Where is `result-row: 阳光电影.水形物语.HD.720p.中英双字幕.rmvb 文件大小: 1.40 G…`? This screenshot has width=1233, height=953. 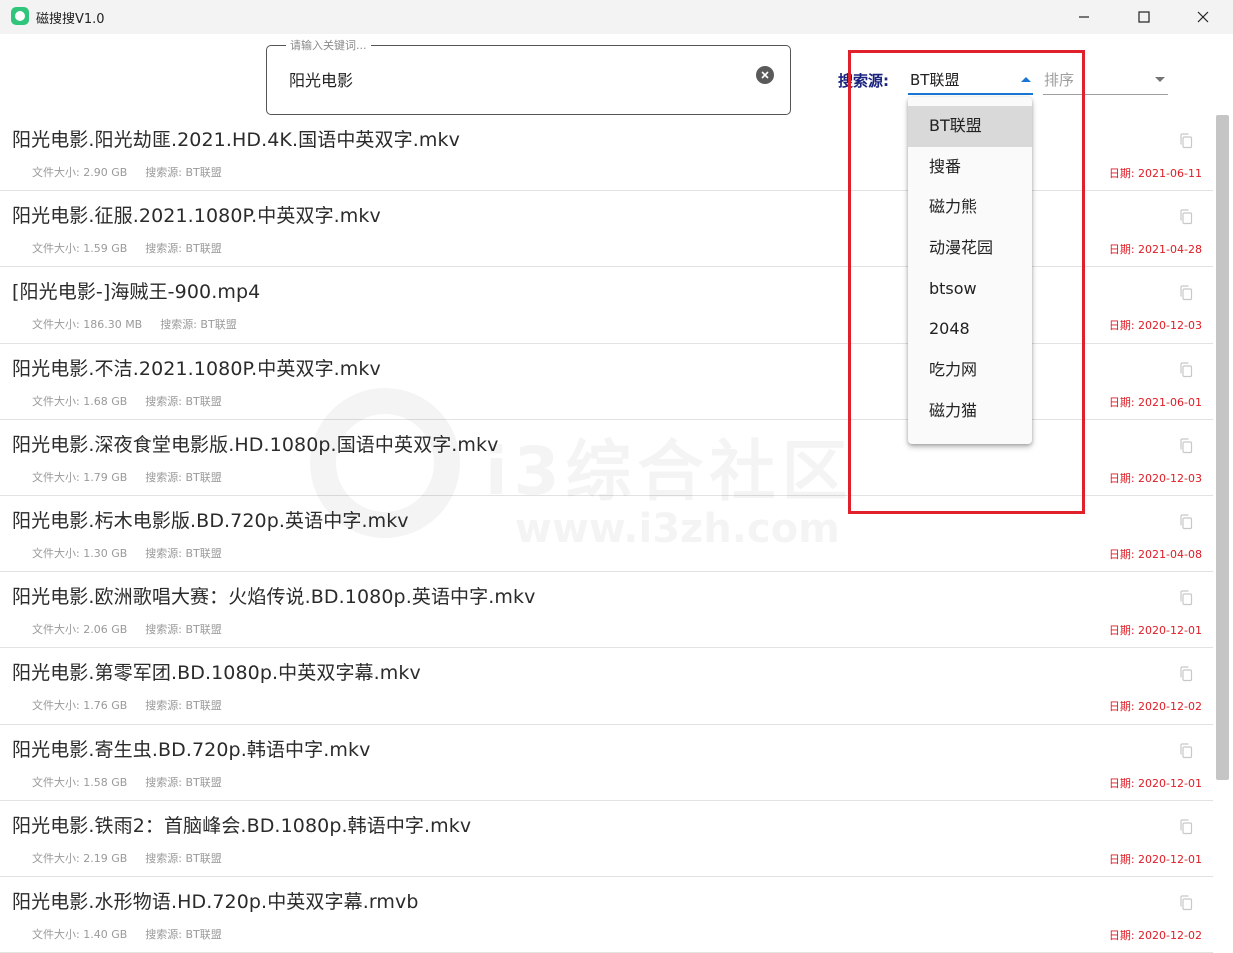
result-row: 阳光电影.水形物语.HD.720p.中英双字幕.rmvb 文件大小: 1.40 G… is located at coordinates (606, 915).